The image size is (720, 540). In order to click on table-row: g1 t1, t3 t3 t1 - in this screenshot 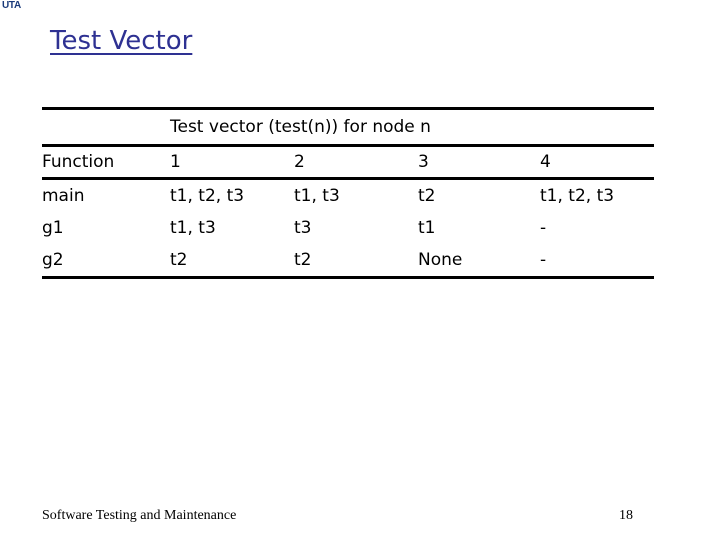, I will do `click(348, 228)`.